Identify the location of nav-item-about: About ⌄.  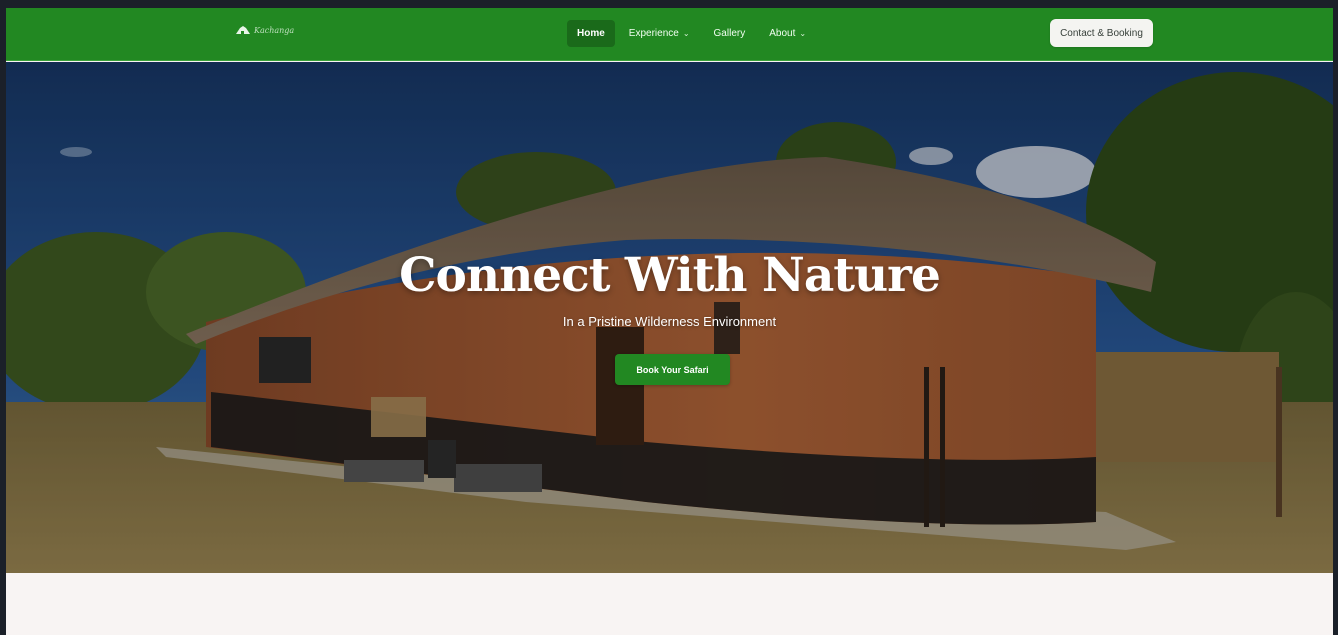
(787, 33).